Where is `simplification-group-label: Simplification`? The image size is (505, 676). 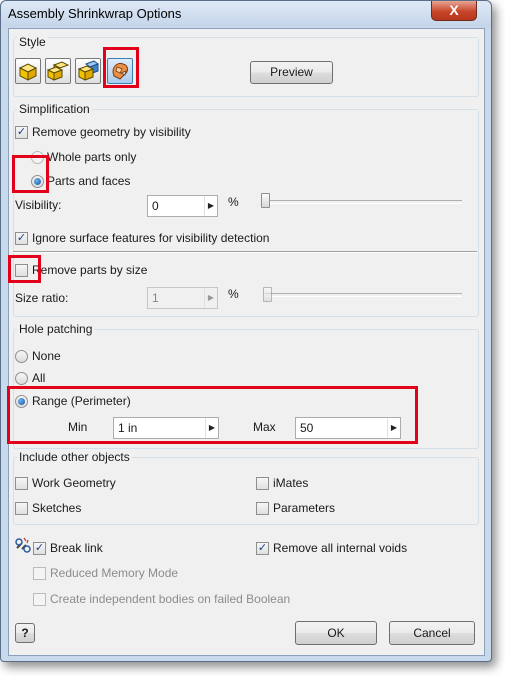 simplification-group-label: Simplification is located at coordinates (54, 109).